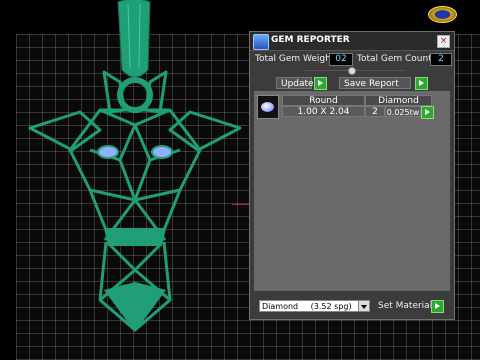 This screenshot has width=480, height=360. What do you see at coordinates (341, 59) in the screenshot?
I see `total-gem-weight-value: 02` at bounding box center [341, 59].